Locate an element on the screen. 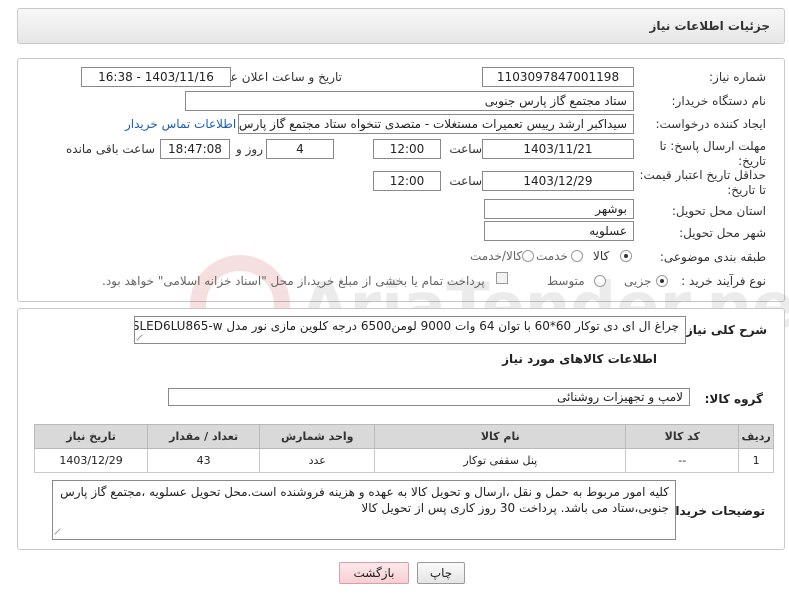 The width and height of the screenshot is (789, 598). price-validity-label: حداقل تاریخ اعتبار قیمت: تا تاریخ: is located at coordinates (702, 182).